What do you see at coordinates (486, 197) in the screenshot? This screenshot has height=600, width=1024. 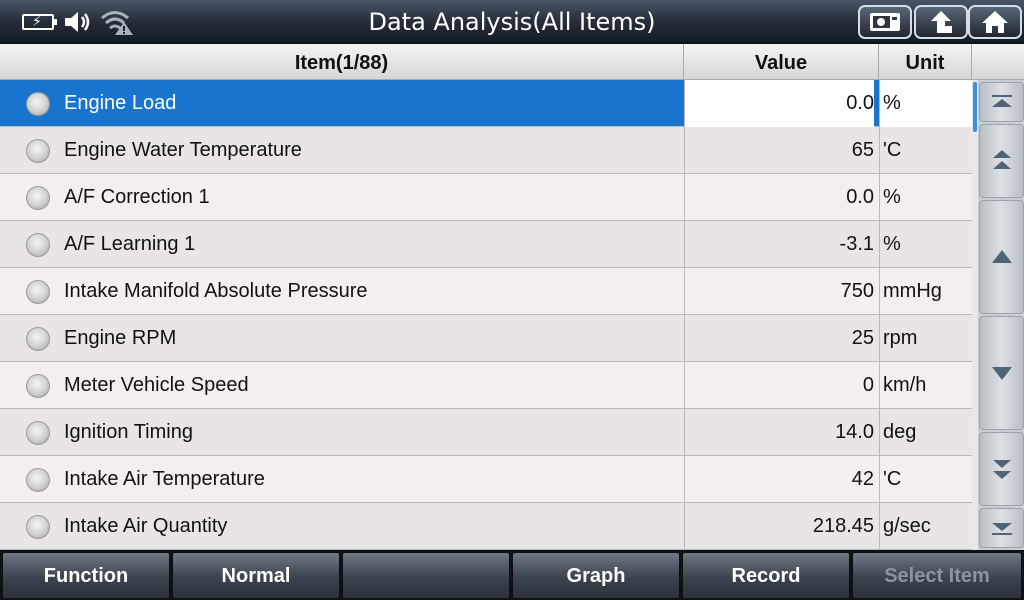 I see `table-row: A/F Correction 1 0.0 %` at bounding box center [486, 197].